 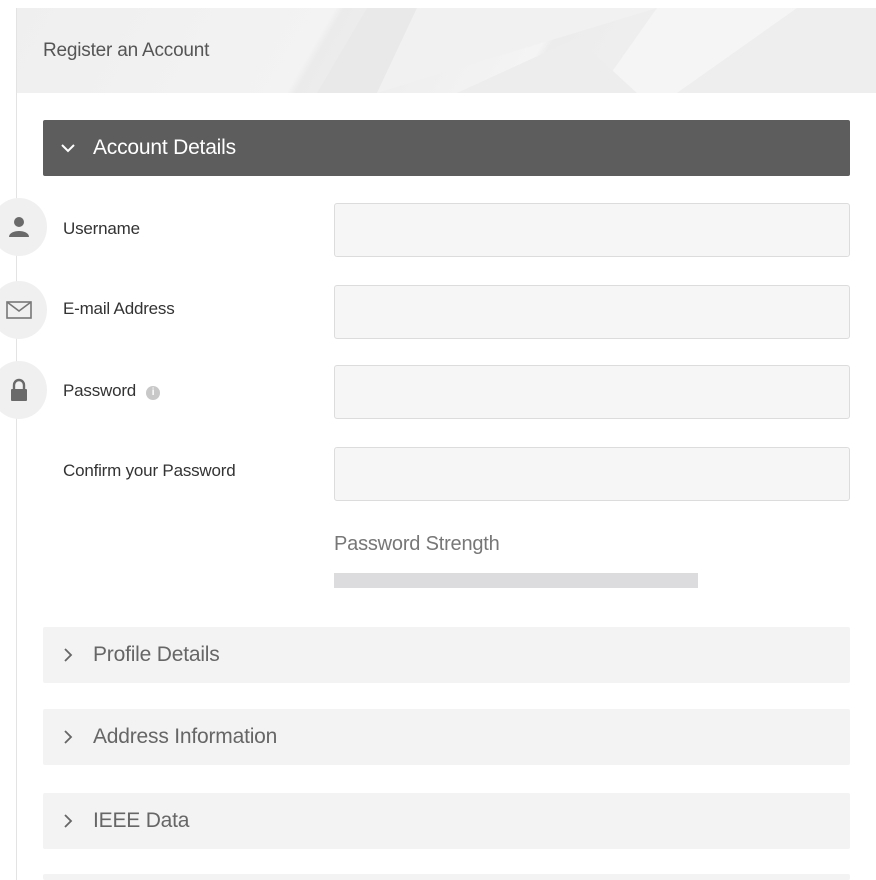 I want to click on password-label-row: Password i, so click(x=112, y=391).